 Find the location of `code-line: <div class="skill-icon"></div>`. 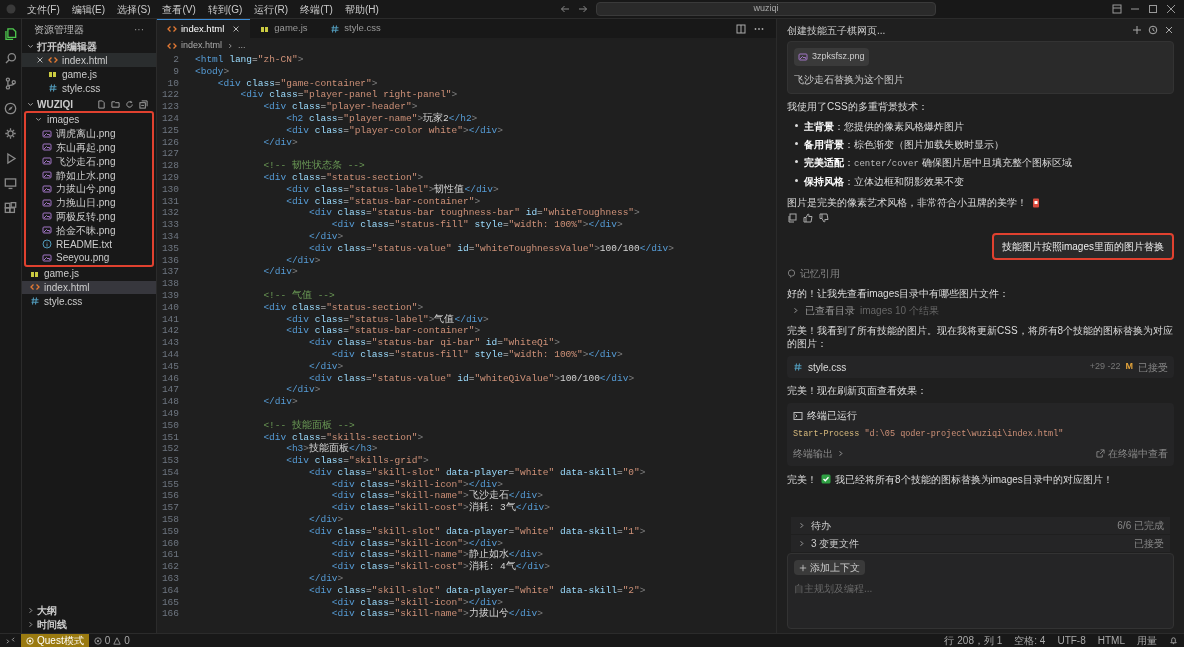

code-line: <div class="skill-icon"></div> is located at coordinates (416, 602).